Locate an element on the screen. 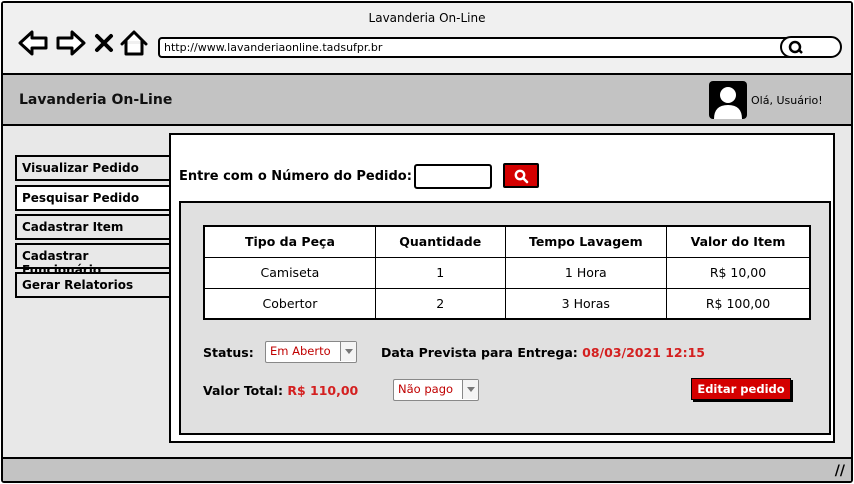 Image resolution: width=854 pixels, height=484 pixels. table-cell: 1 Hora is located at coordinates (586, 272).